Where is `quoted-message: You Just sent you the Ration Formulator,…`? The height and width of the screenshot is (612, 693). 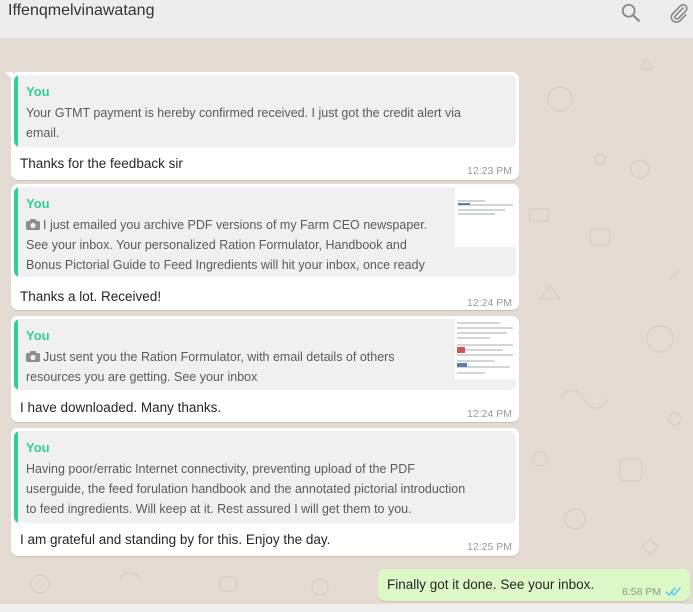
quoted-message: You Just sent you the Ration Formulator,… is located at coordinates (265, 354).